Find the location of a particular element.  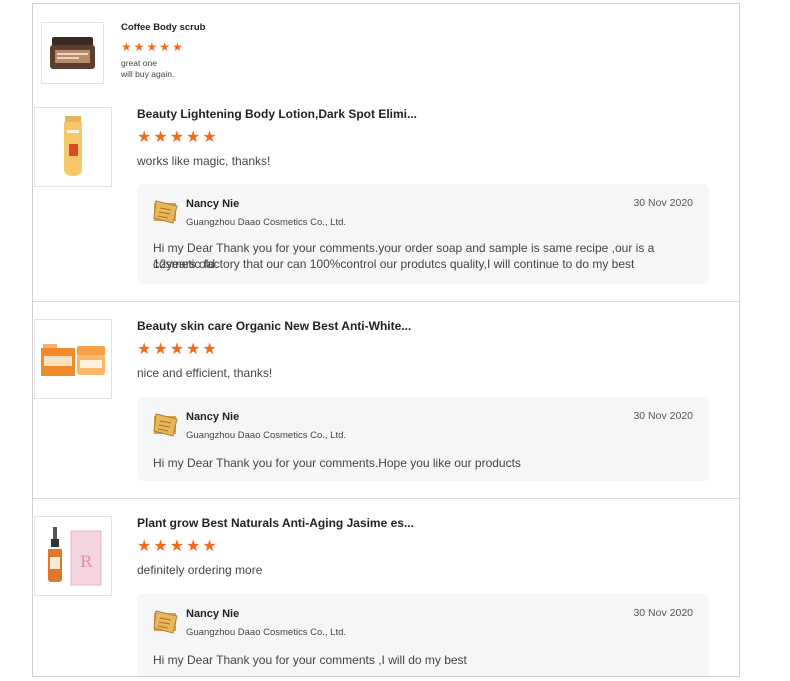

serum-bottle-image: R is located at coordinates (75, 556).